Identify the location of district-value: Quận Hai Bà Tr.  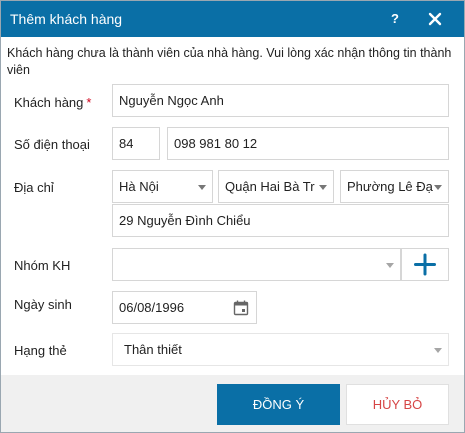
(270, 186).